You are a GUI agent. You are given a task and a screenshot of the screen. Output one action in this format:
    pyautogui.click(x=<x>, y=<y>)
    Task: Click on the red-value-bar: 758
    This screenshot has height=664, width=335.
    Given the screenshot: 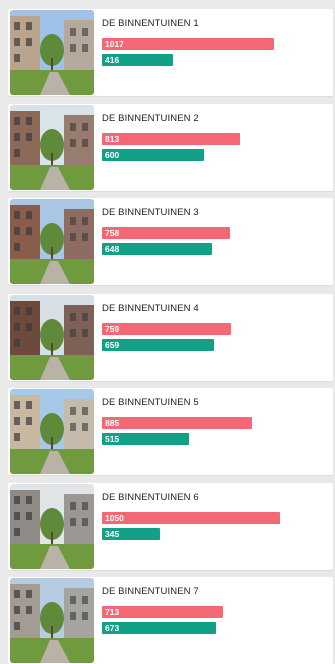 What is the action you would take?
    pyautogui.click(x=166, y=233)
    